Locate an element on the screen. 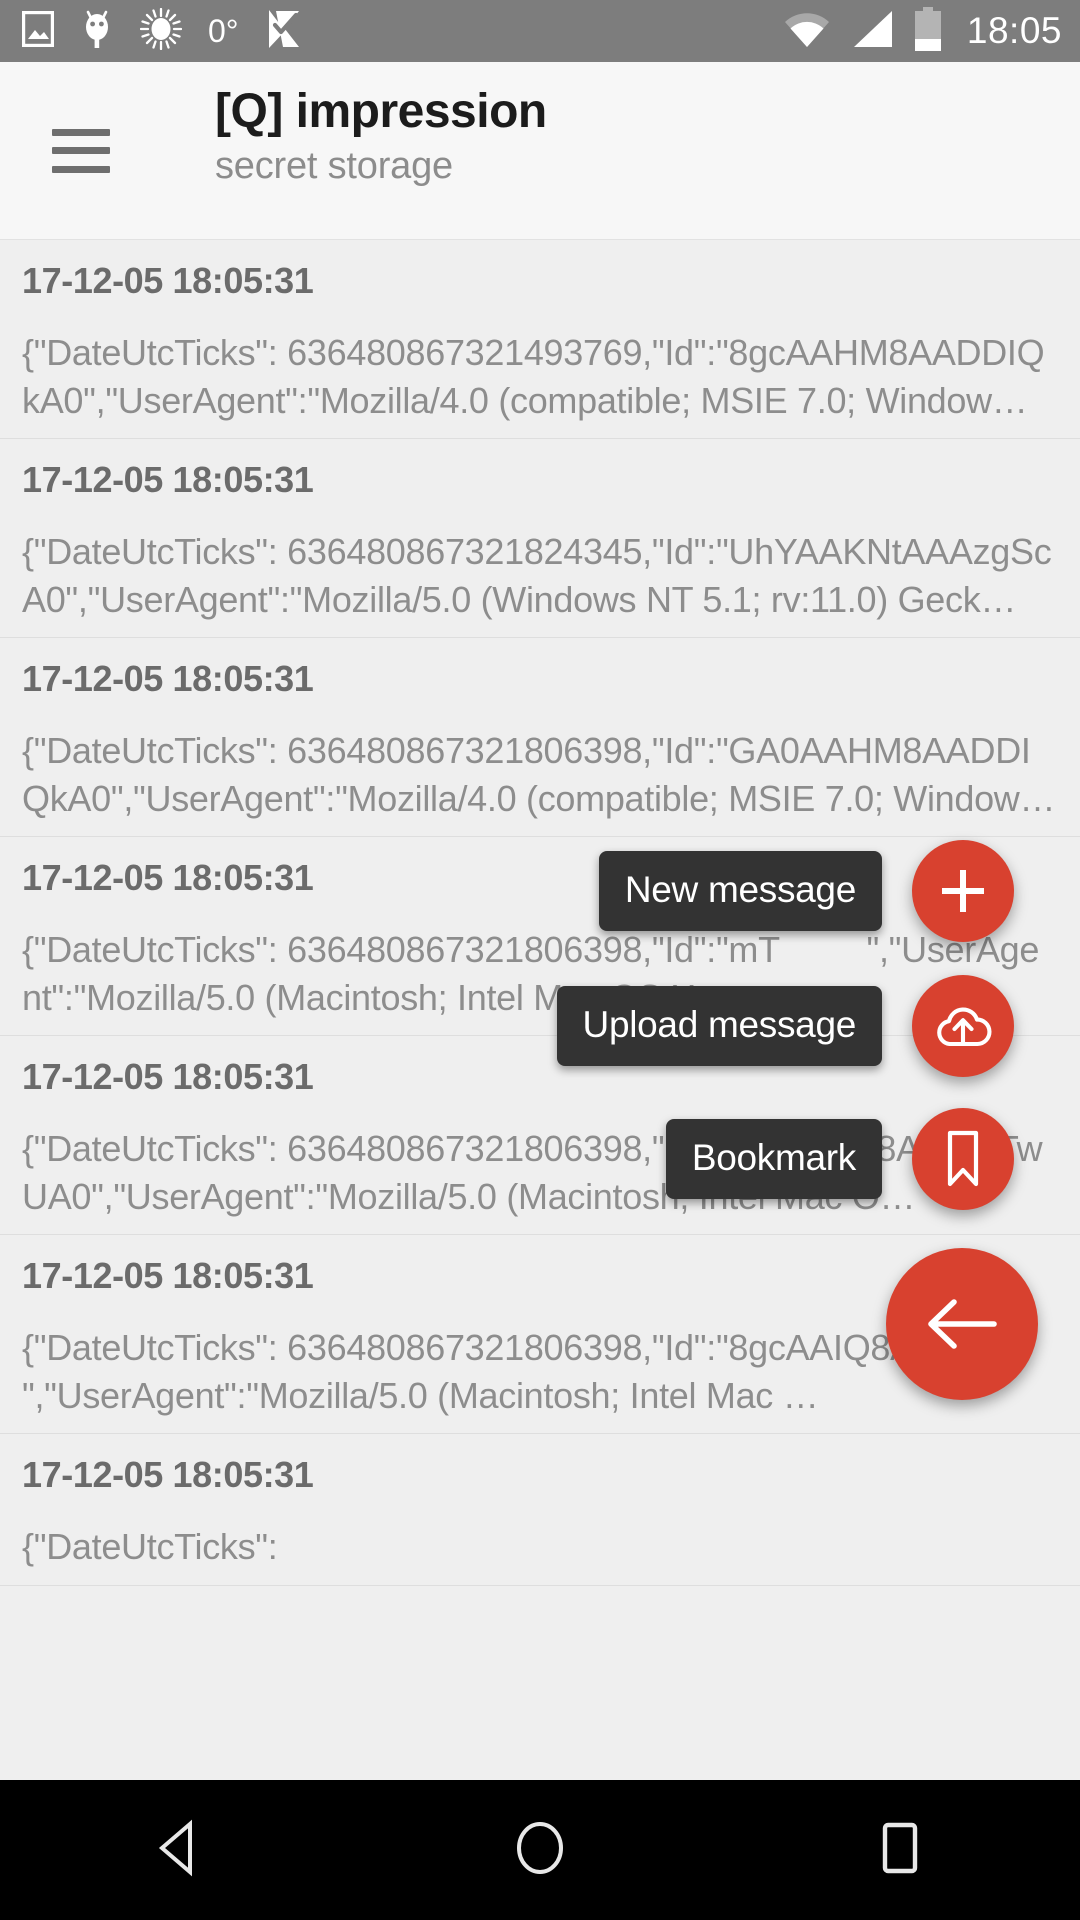 This screenshot has height=1920, width=1080. wifi-icon is located at coordinates (807, 31).